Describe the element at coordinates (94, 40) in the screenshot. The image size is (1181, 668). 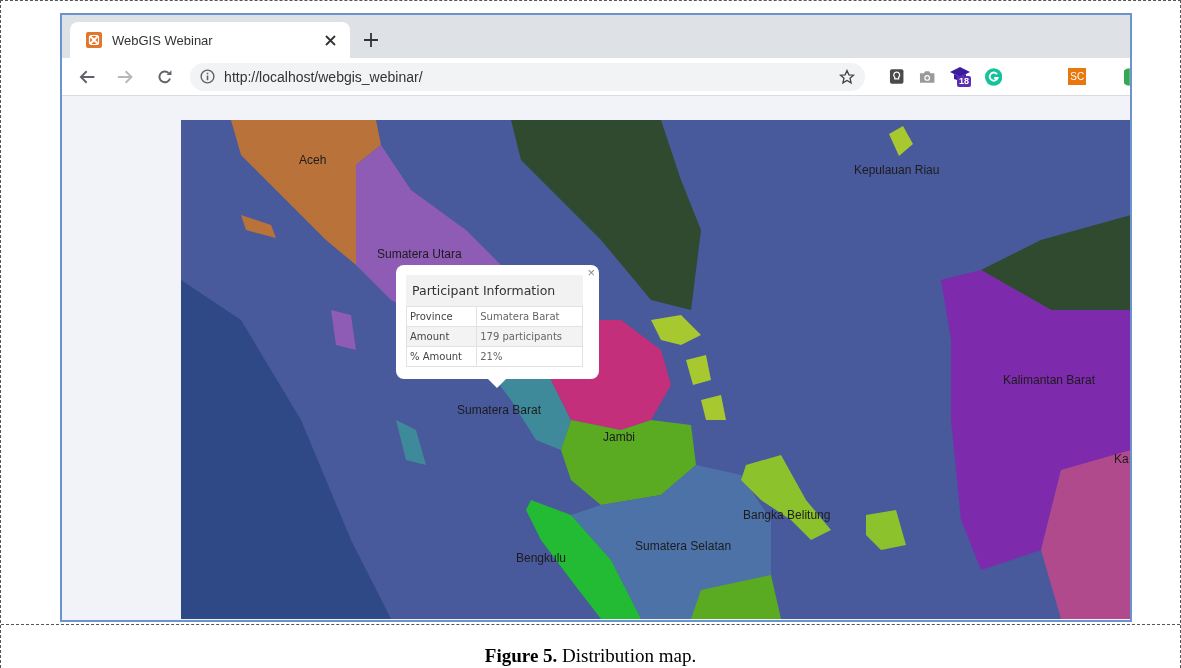
I see `favicon-icon` at that location.